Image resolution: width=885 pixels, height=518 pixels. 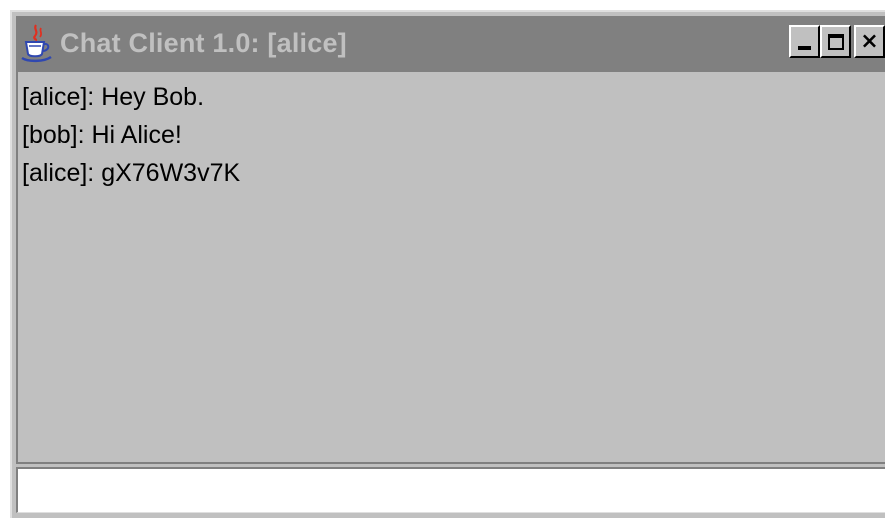 What do you see at coordinates (804, 41) in the screenshot?
I see `minimize-button` at bounding box center [804, 41].